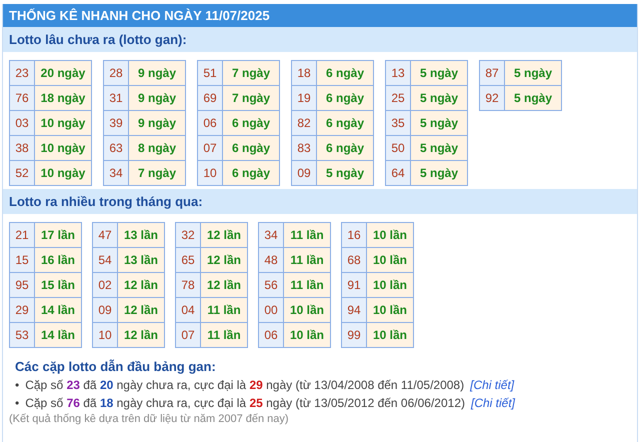 The width and height of the screenshot is (640, 442). I want to click on number-cell: 99, so click(354, 335).